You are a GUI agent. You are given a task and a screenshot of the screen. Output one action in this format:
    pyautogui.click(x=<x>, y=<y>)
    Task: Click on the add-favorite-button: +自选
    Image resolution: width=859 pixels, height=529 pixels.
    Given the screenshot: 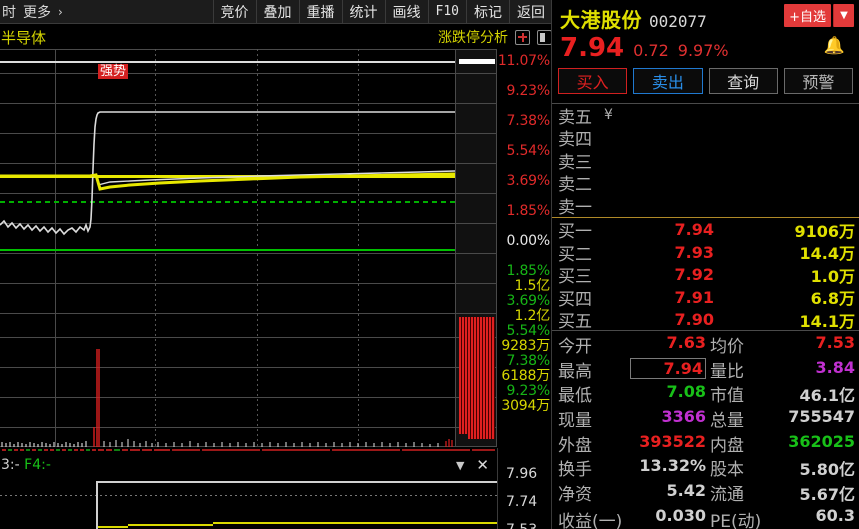 What is the action you would take?
    pyautogui.click(x=807, y=15)
    